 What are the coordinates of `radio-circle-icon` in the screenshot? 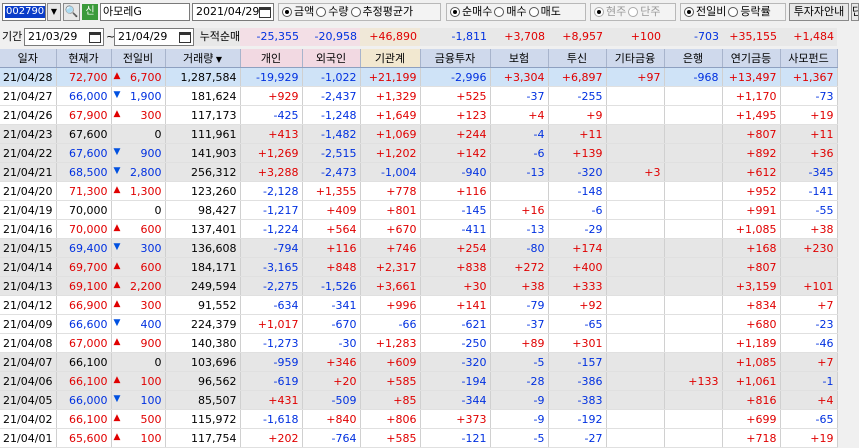 It's located at (287, 12).